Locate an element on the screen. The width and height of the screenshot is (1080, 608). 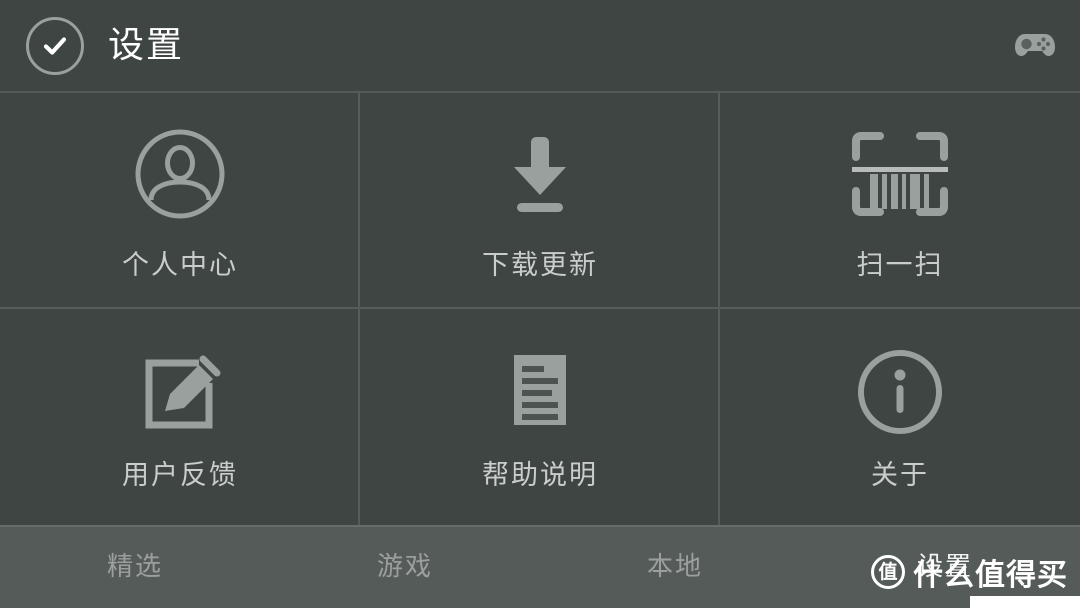
grid-item-help: 帮助说明 is located at coordinates (540, 417).